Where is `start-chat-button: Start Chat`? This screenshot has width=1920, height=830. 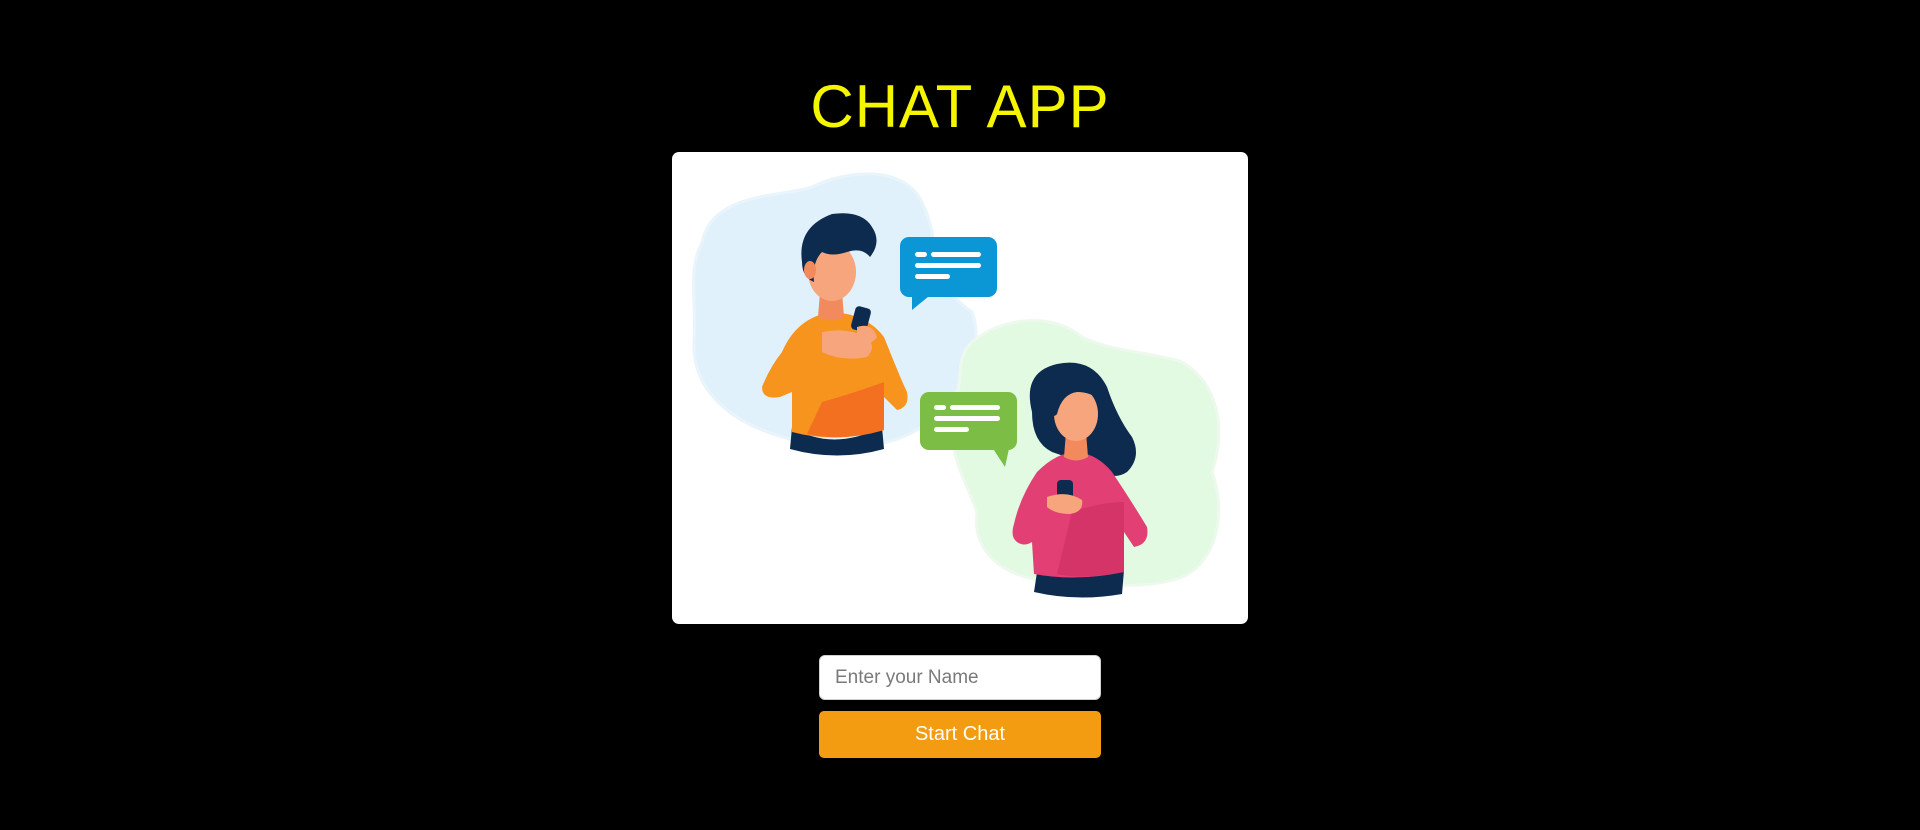
start-chat-button: Start Chat is located at coordinates (960, 734).